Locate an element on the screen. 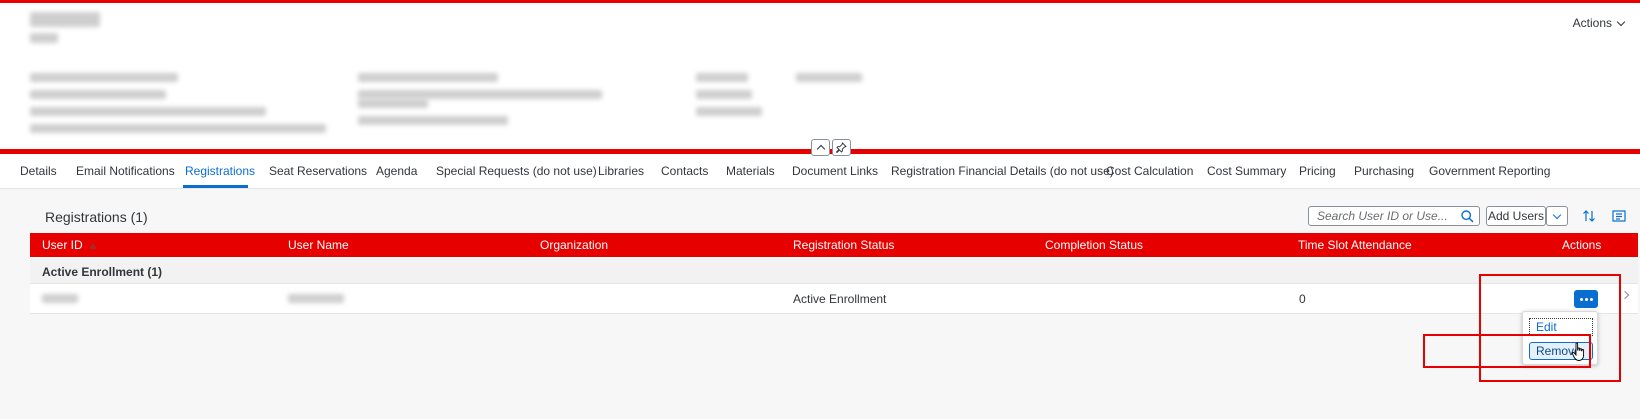 The width and height of the screenshot is (1640, 419). add-users-button: Add Users is located at coordinates (1516, 216).